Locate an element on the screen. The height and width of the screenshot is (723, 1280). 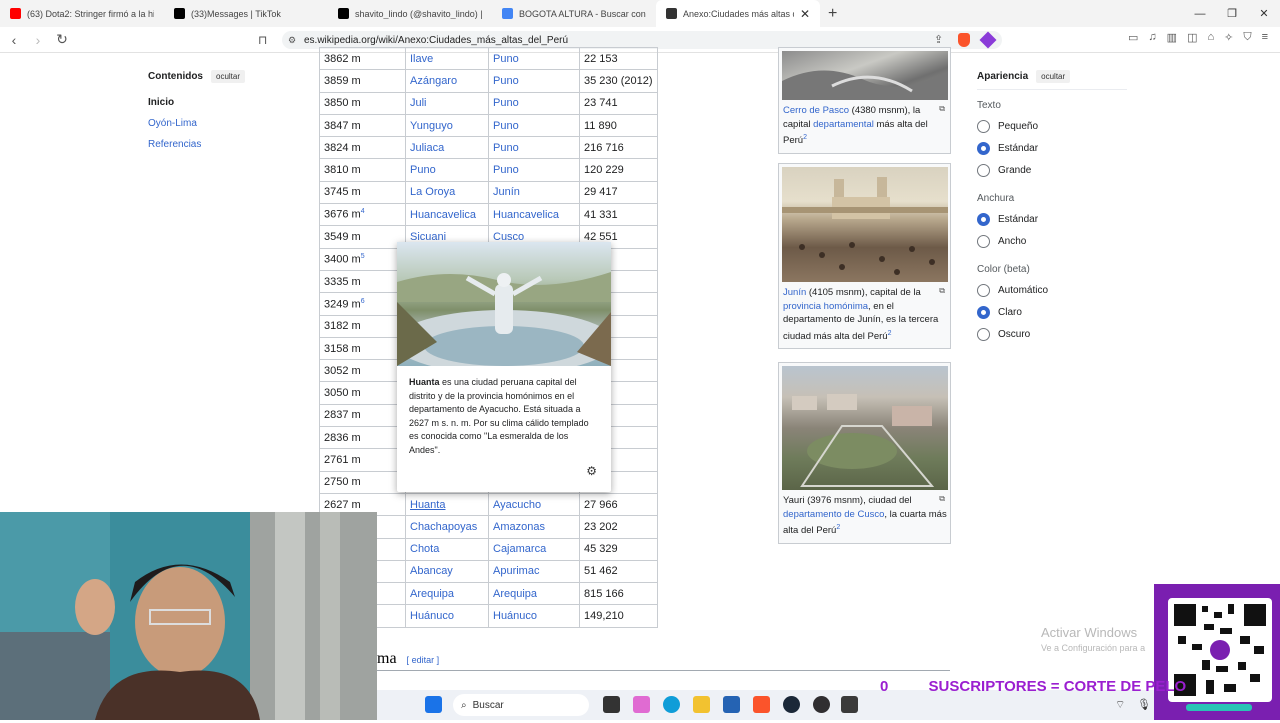
steam-icon is located at coordinates (791, 704).